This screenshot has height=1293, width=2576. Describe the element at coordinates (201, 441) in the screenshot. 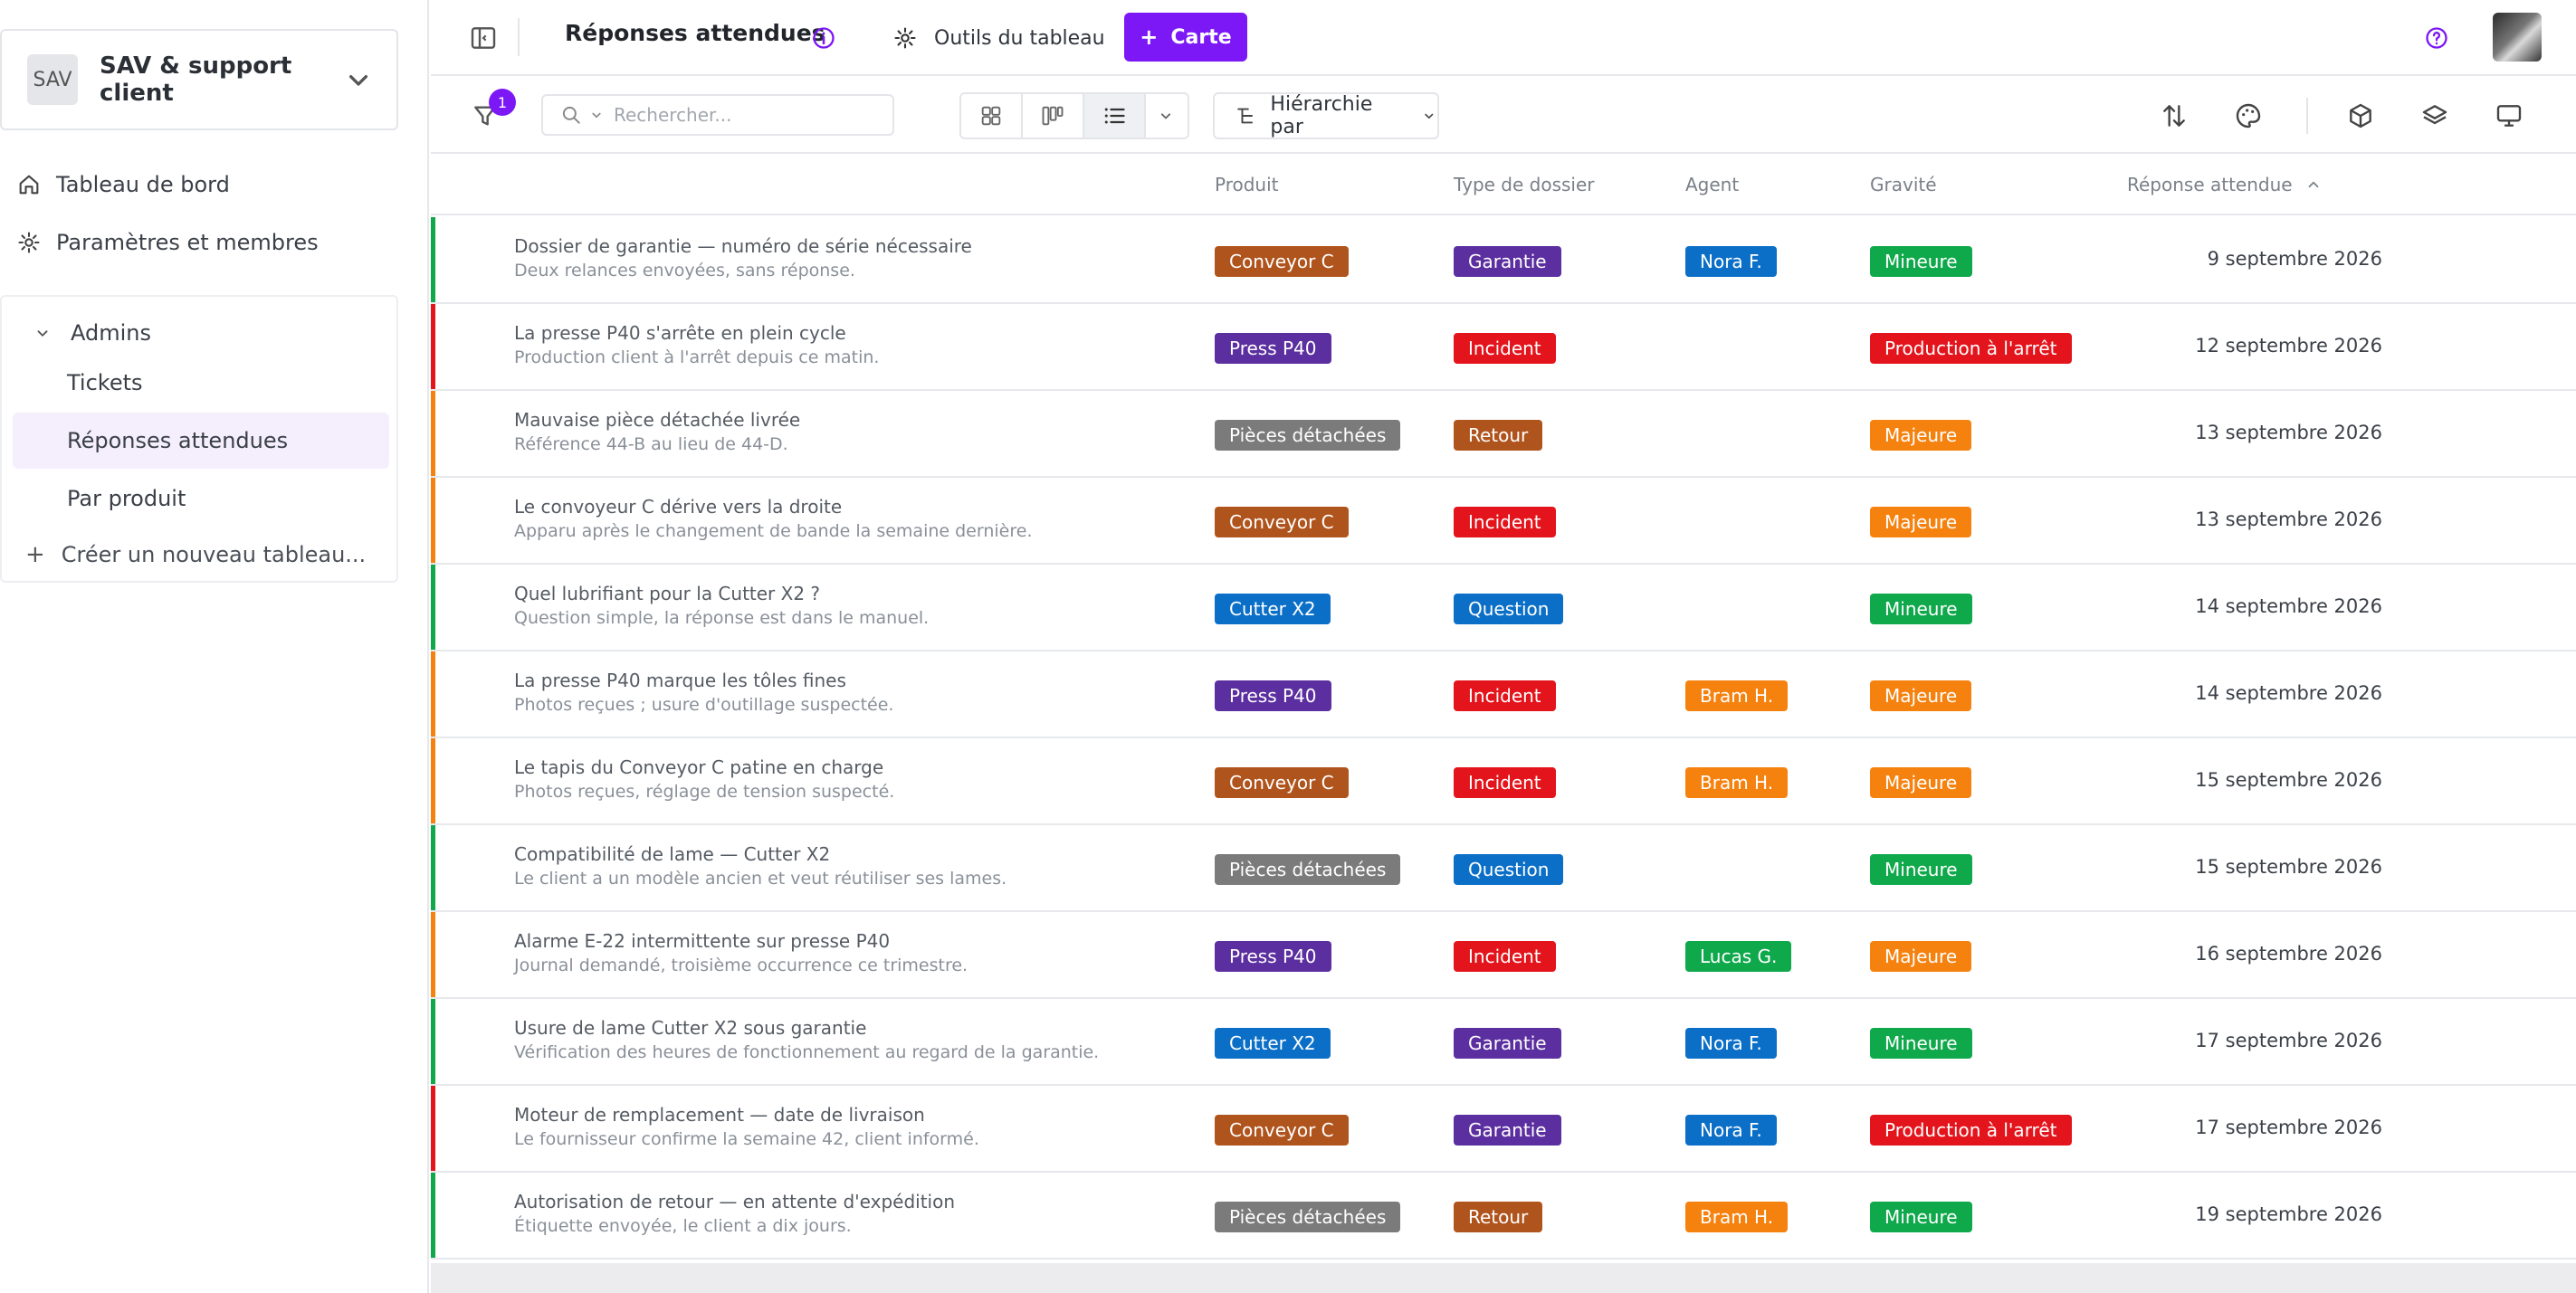

I see `board-link-reponses-attendues: Réponses attendues` at that location.